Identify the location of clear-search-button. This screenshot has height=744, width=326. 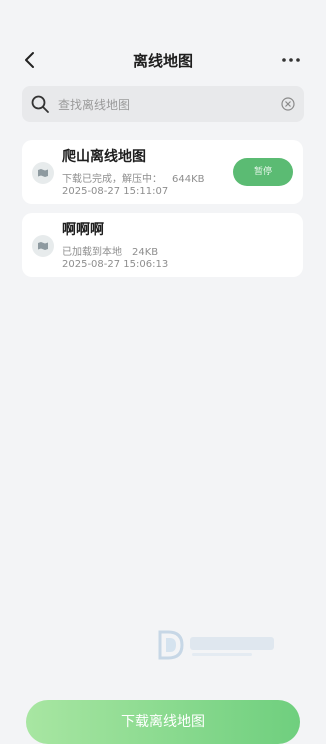
(288, 104).